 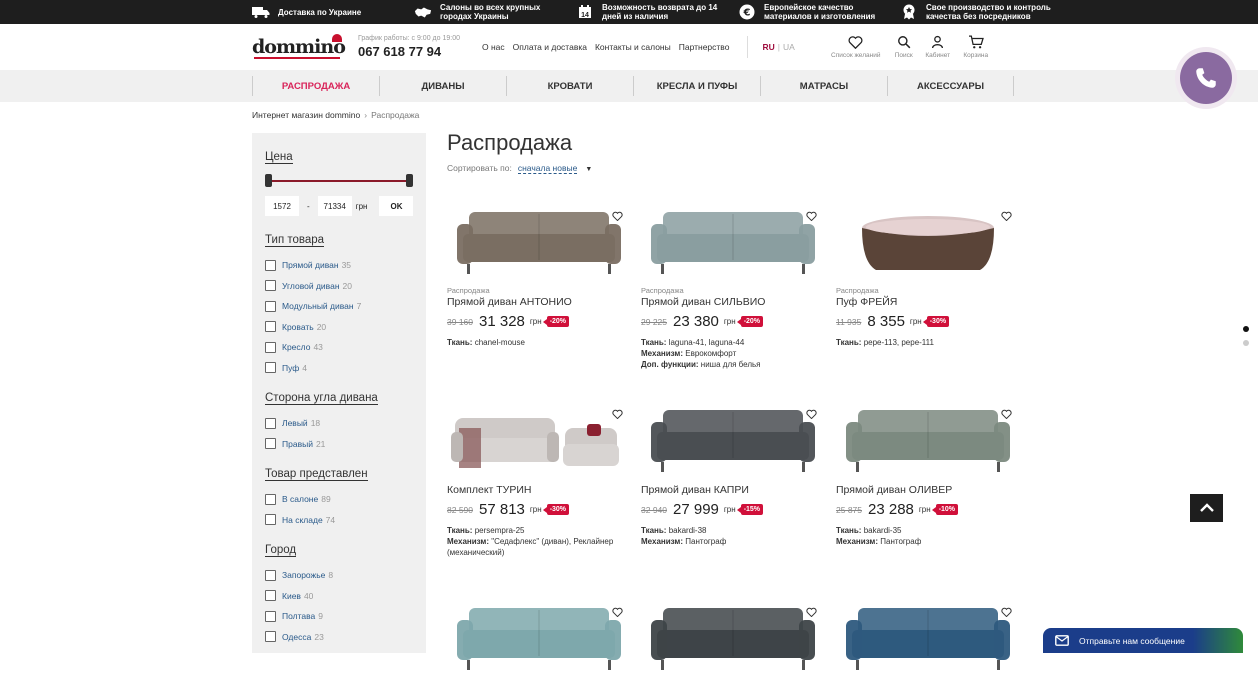 What do you see at coordinates (938, 47) in the screenshot?
I see `cabinet-button: Кабинет` at bounding box center [938, 47].